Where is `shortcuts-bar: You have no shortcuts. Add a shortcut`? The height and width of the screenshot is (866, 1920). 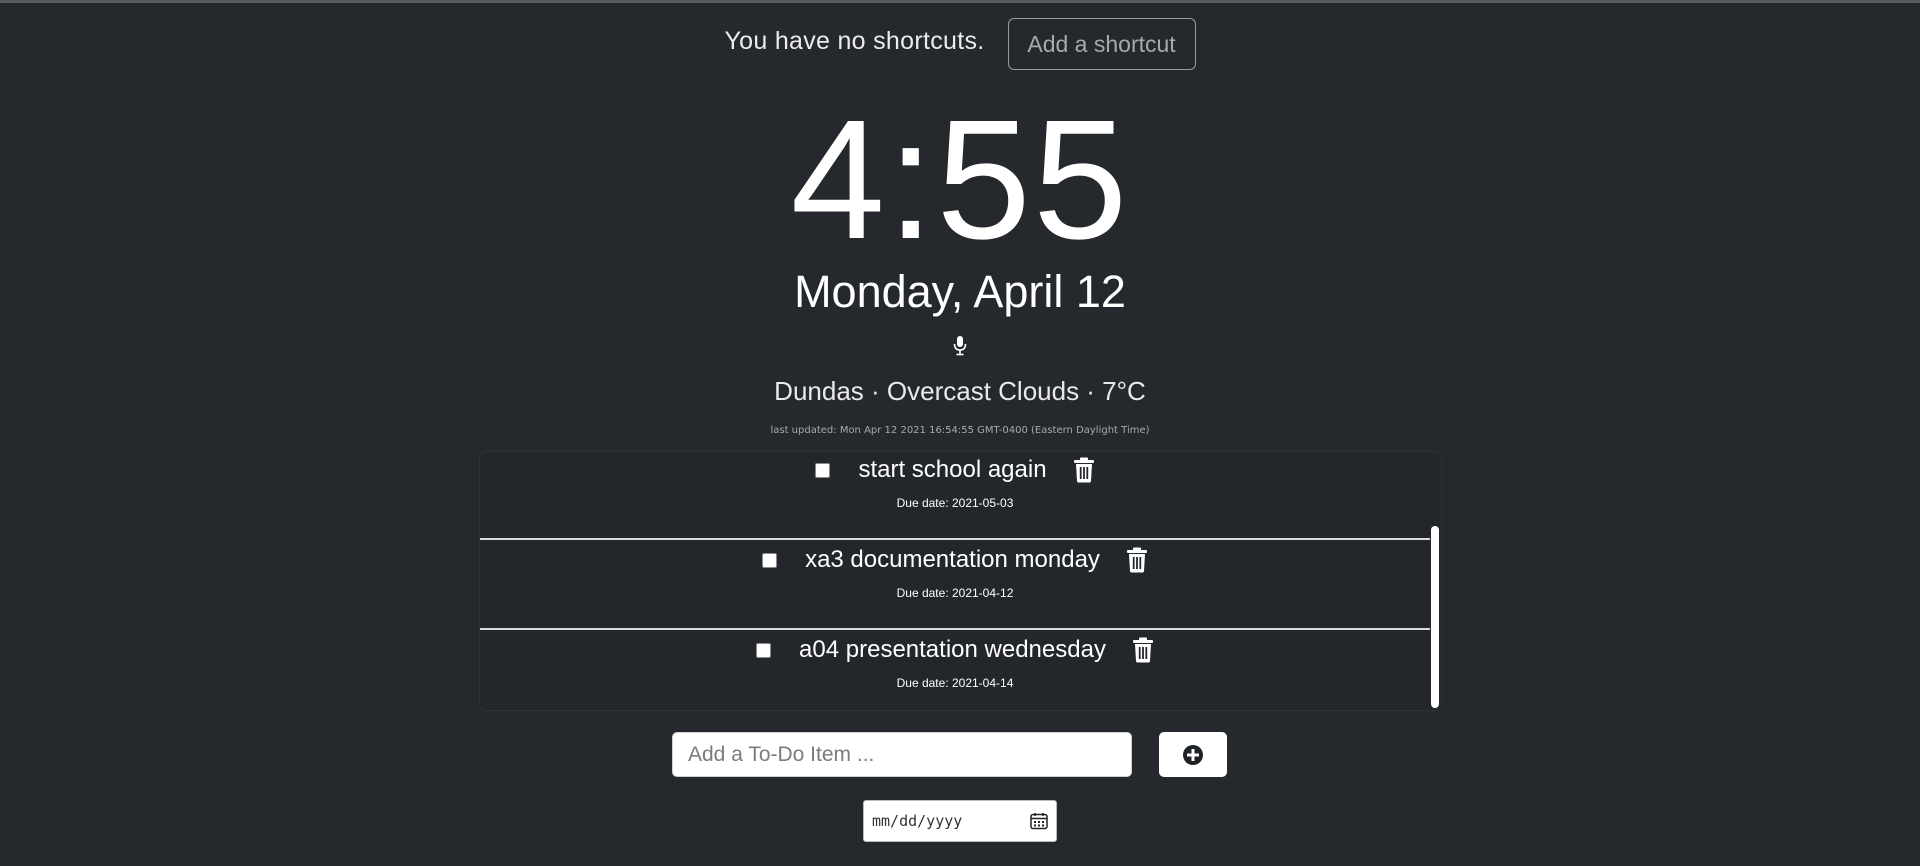
shortcuts-bar: You have no shortcuts. Add a shortcut is located at coordinates (960, 44).